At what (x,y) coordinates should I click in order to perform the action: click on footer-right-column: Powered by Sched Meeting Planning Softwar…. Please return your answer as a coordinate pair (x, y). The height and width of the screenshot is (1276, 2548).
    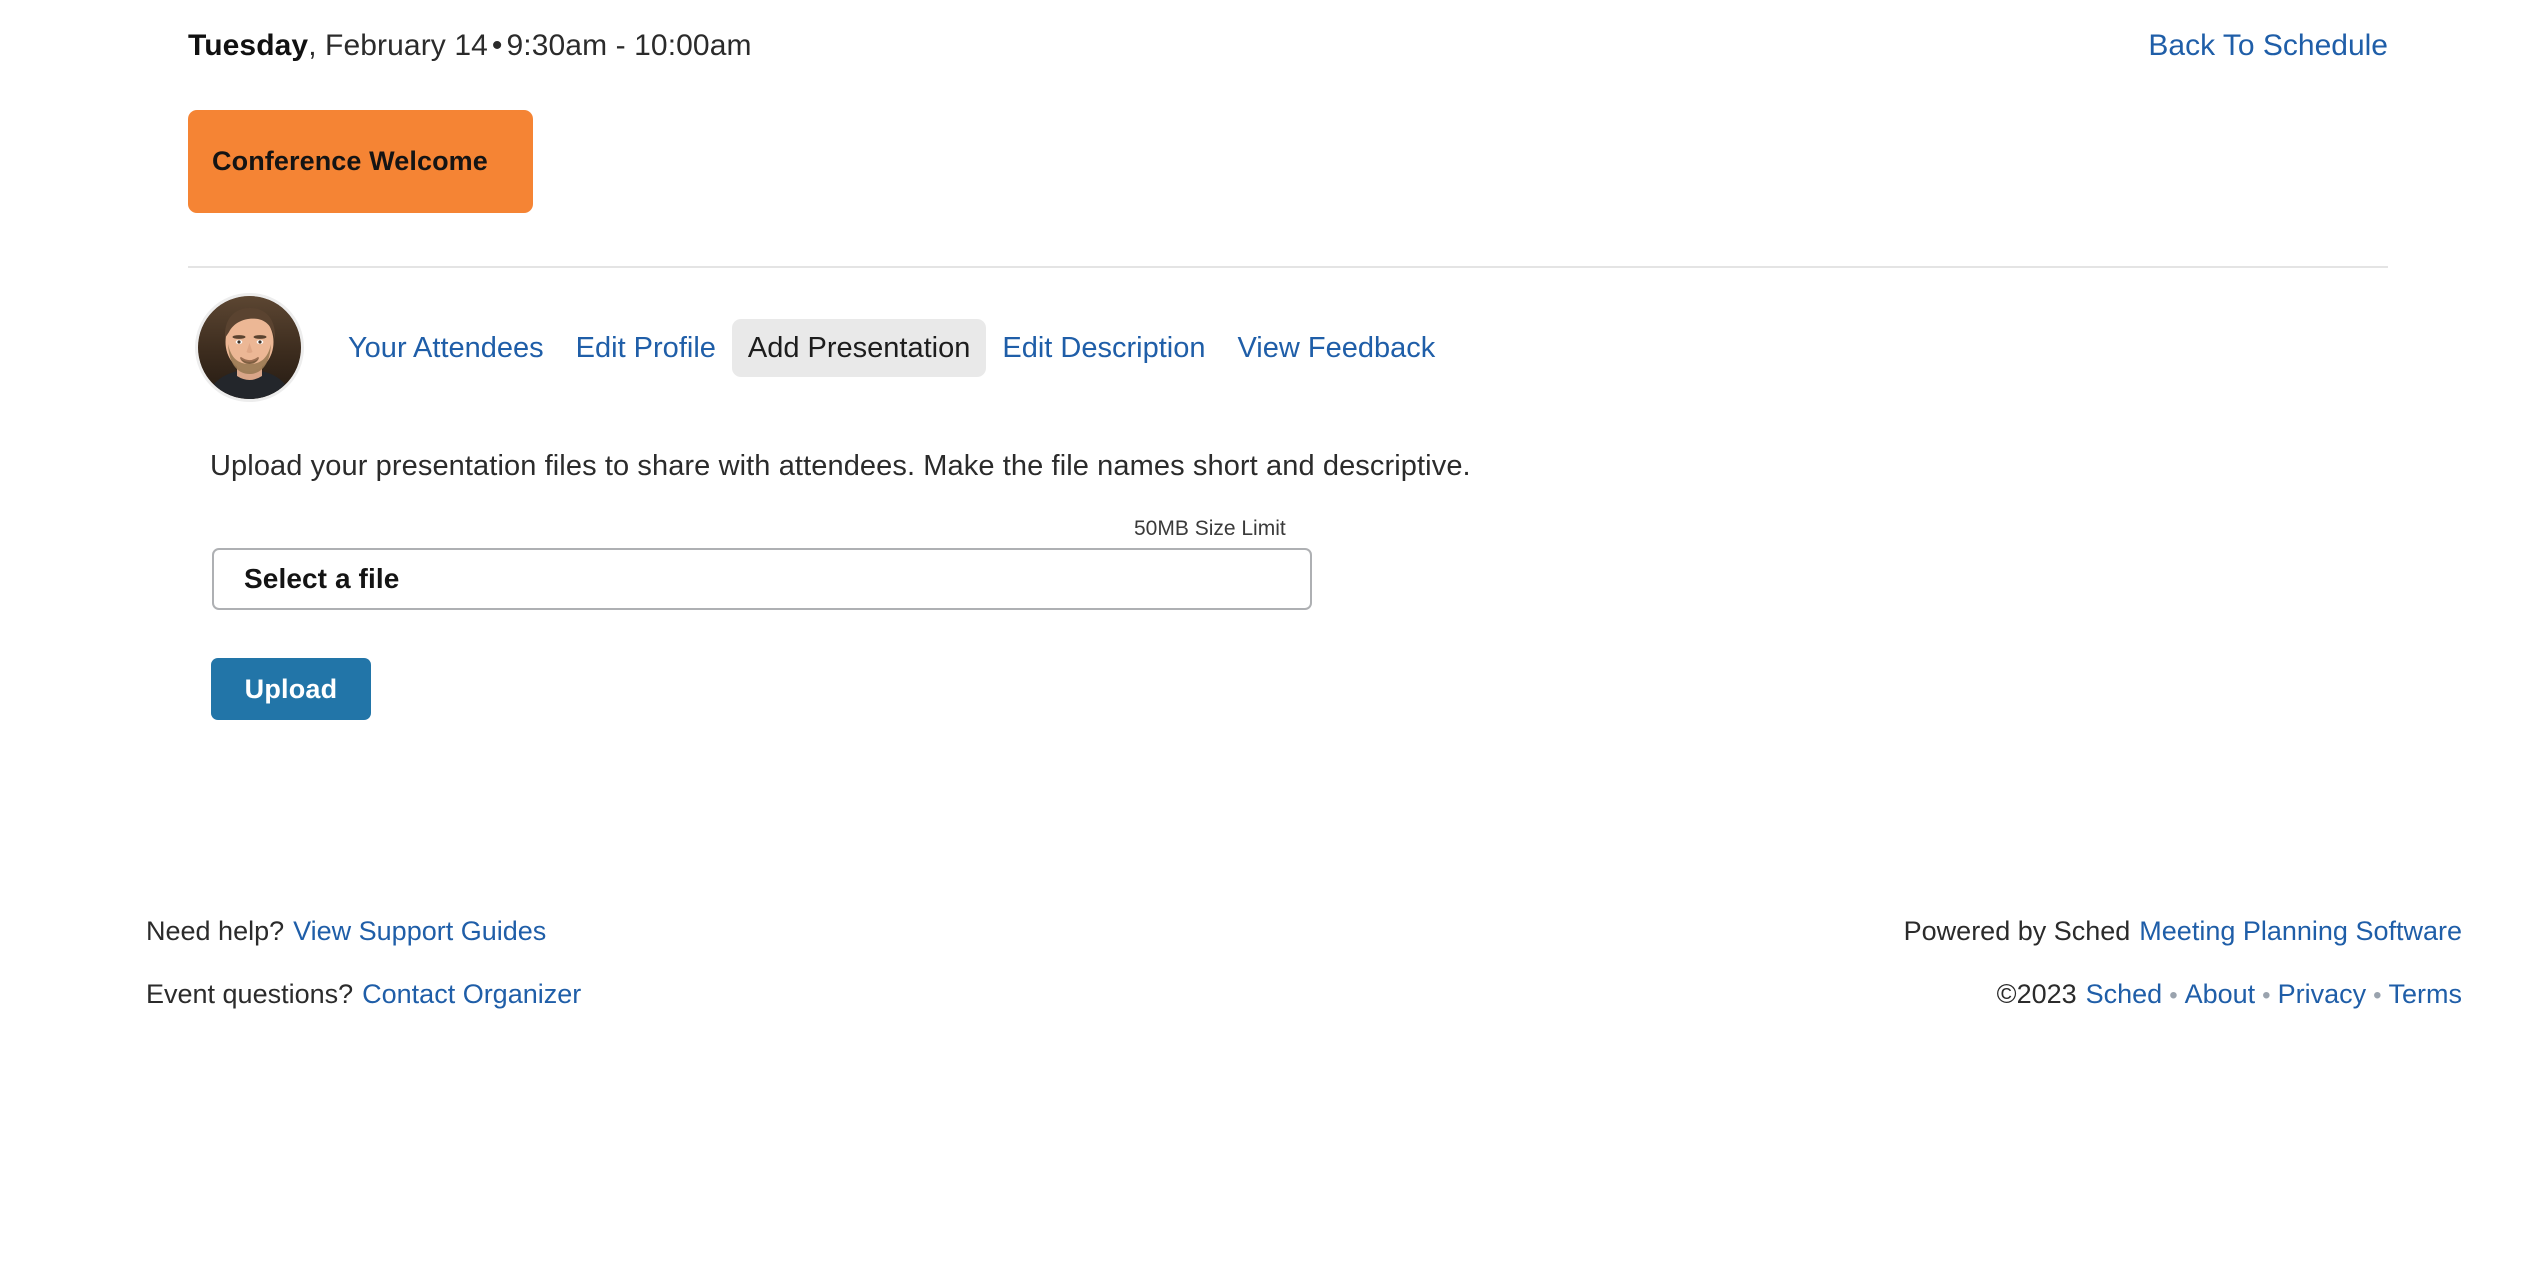
    Looking at the image, I should click on (2183, 963).